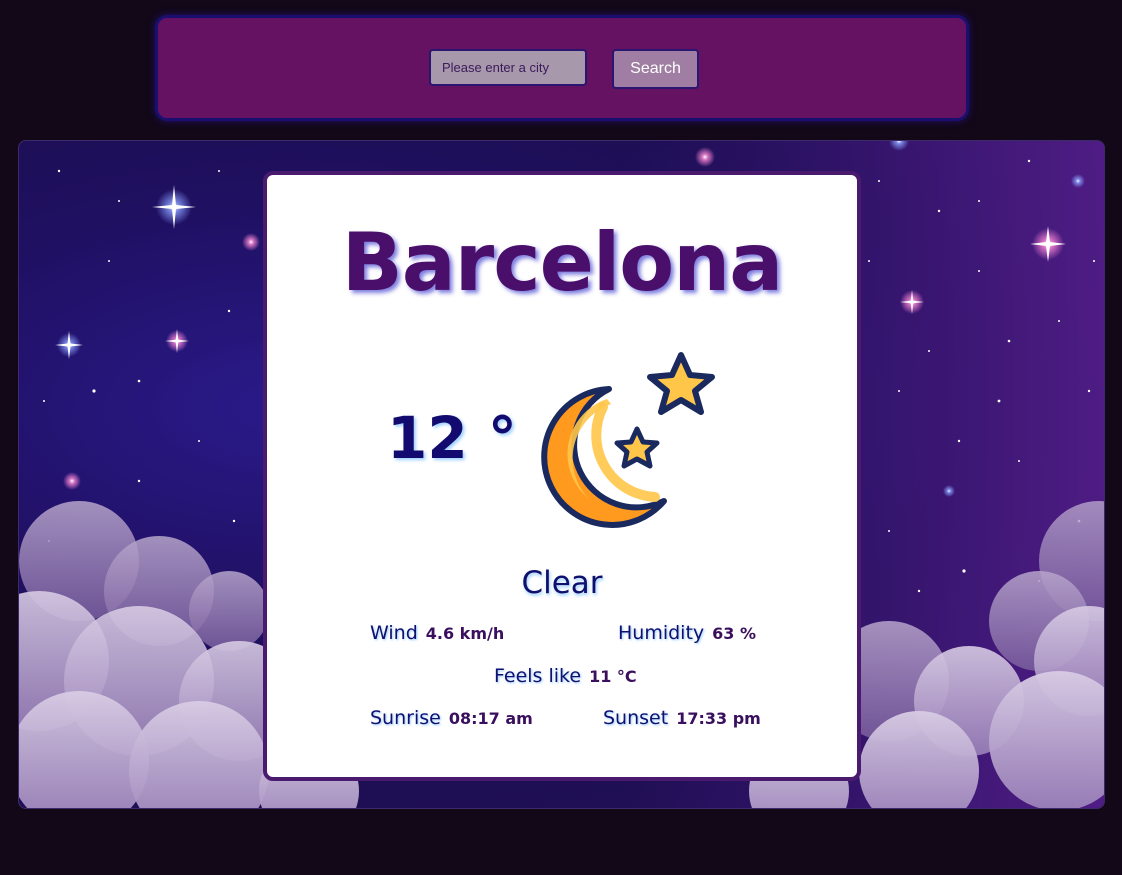  What do you see at coordinates (661, 633) in the screenshot?
I see `humidity-label: Humidity` at bounding box center [661, 633].